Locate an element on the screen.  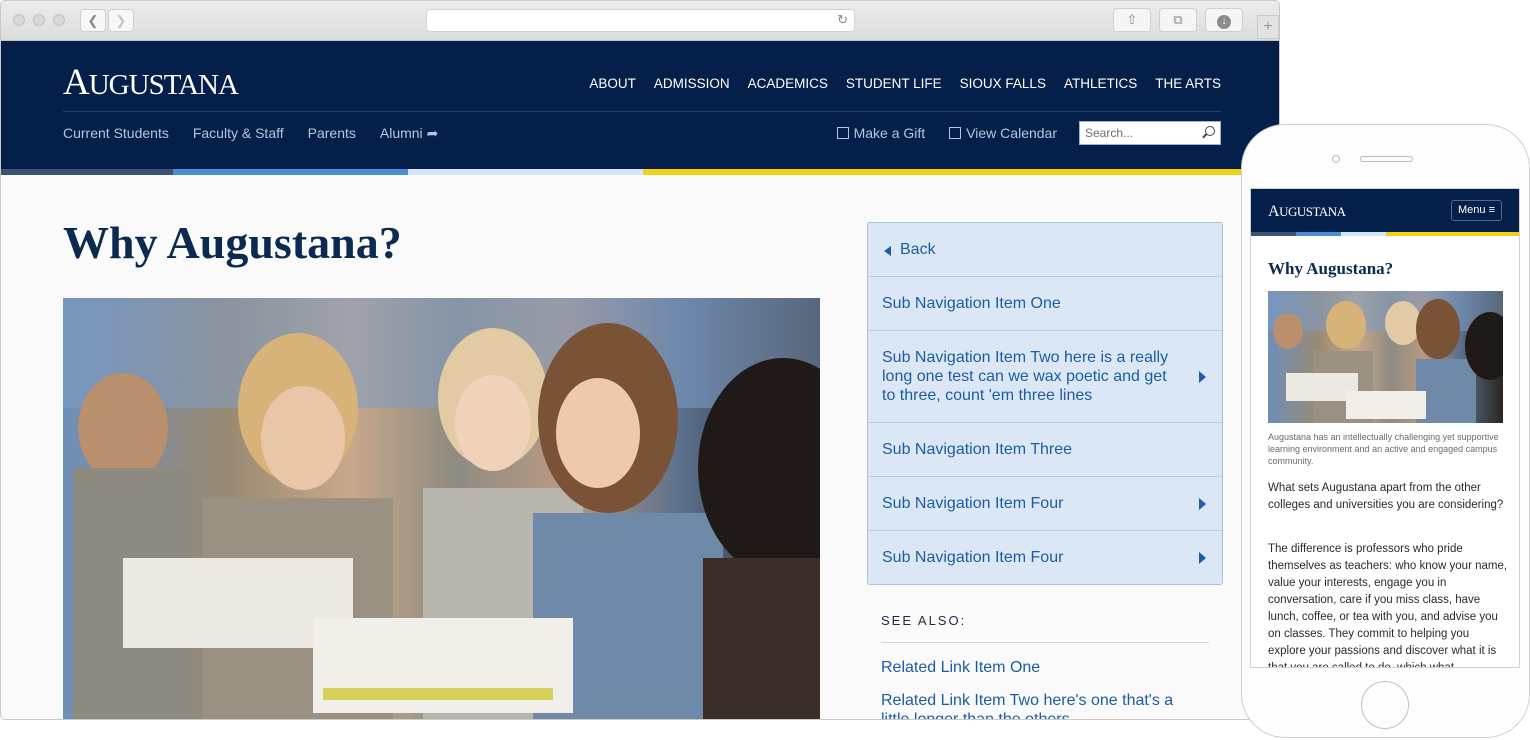
nav-academics: ACADEMICS is located at coordinates (788, 83).